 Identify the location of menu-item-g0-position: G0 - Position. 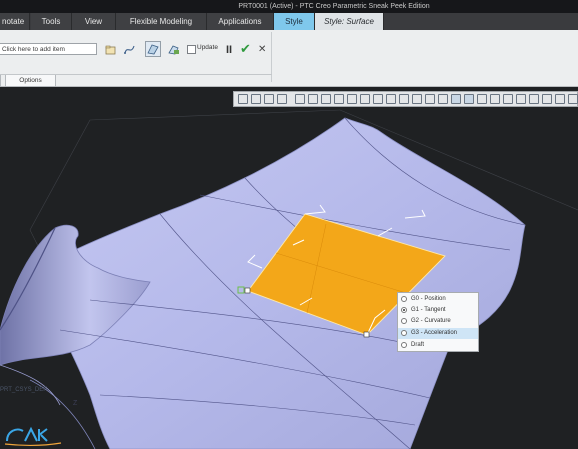
(438, 299).